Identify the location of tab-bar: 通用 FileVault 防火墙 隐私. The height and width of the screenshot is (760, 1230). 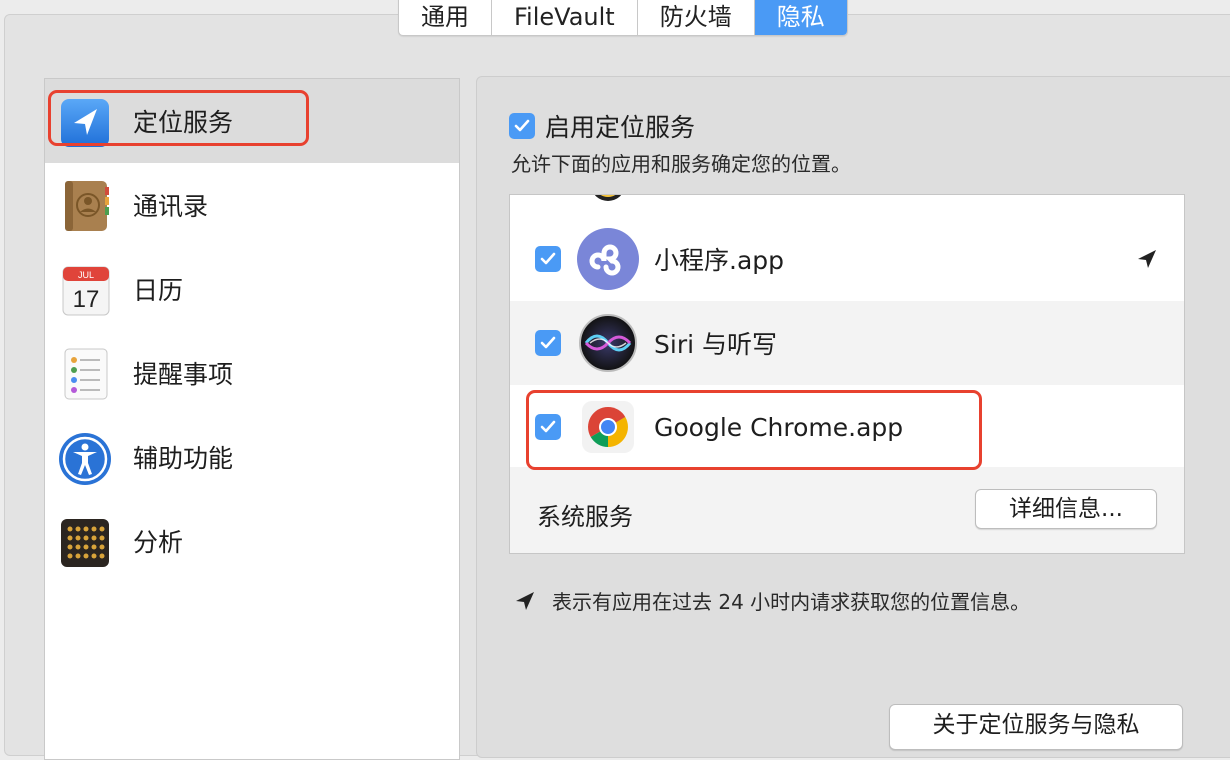
(623, 18).